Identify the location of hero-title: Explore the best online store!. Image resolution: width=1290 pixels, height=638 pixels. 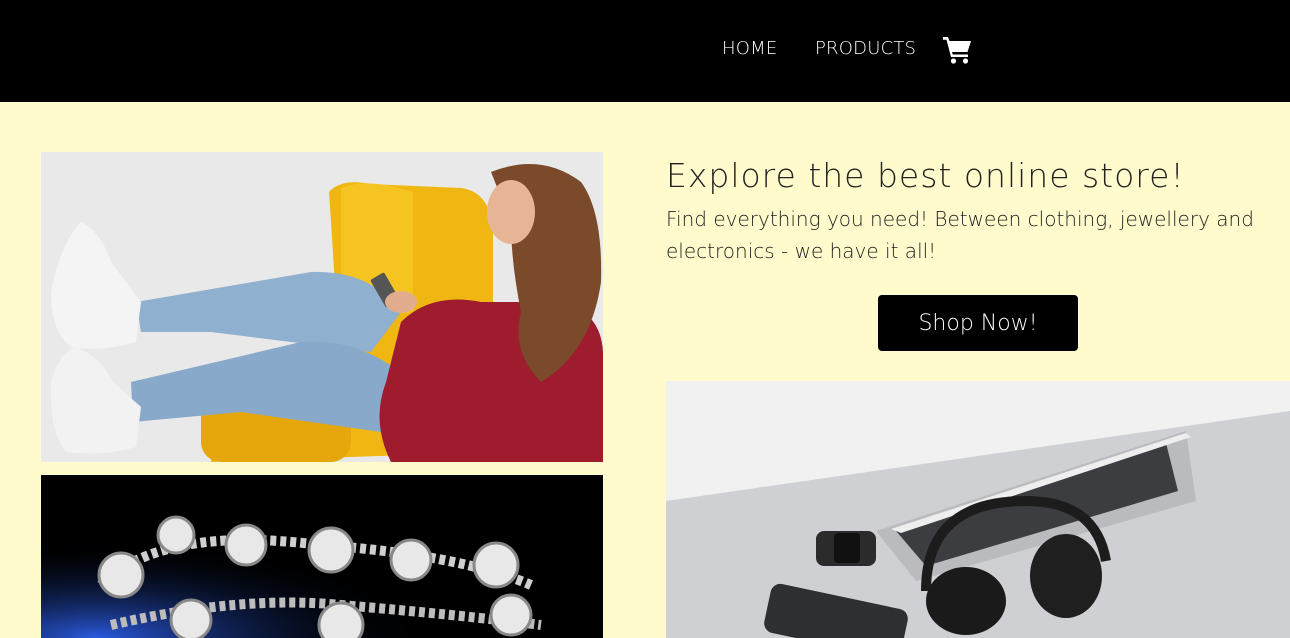
(925, 175).